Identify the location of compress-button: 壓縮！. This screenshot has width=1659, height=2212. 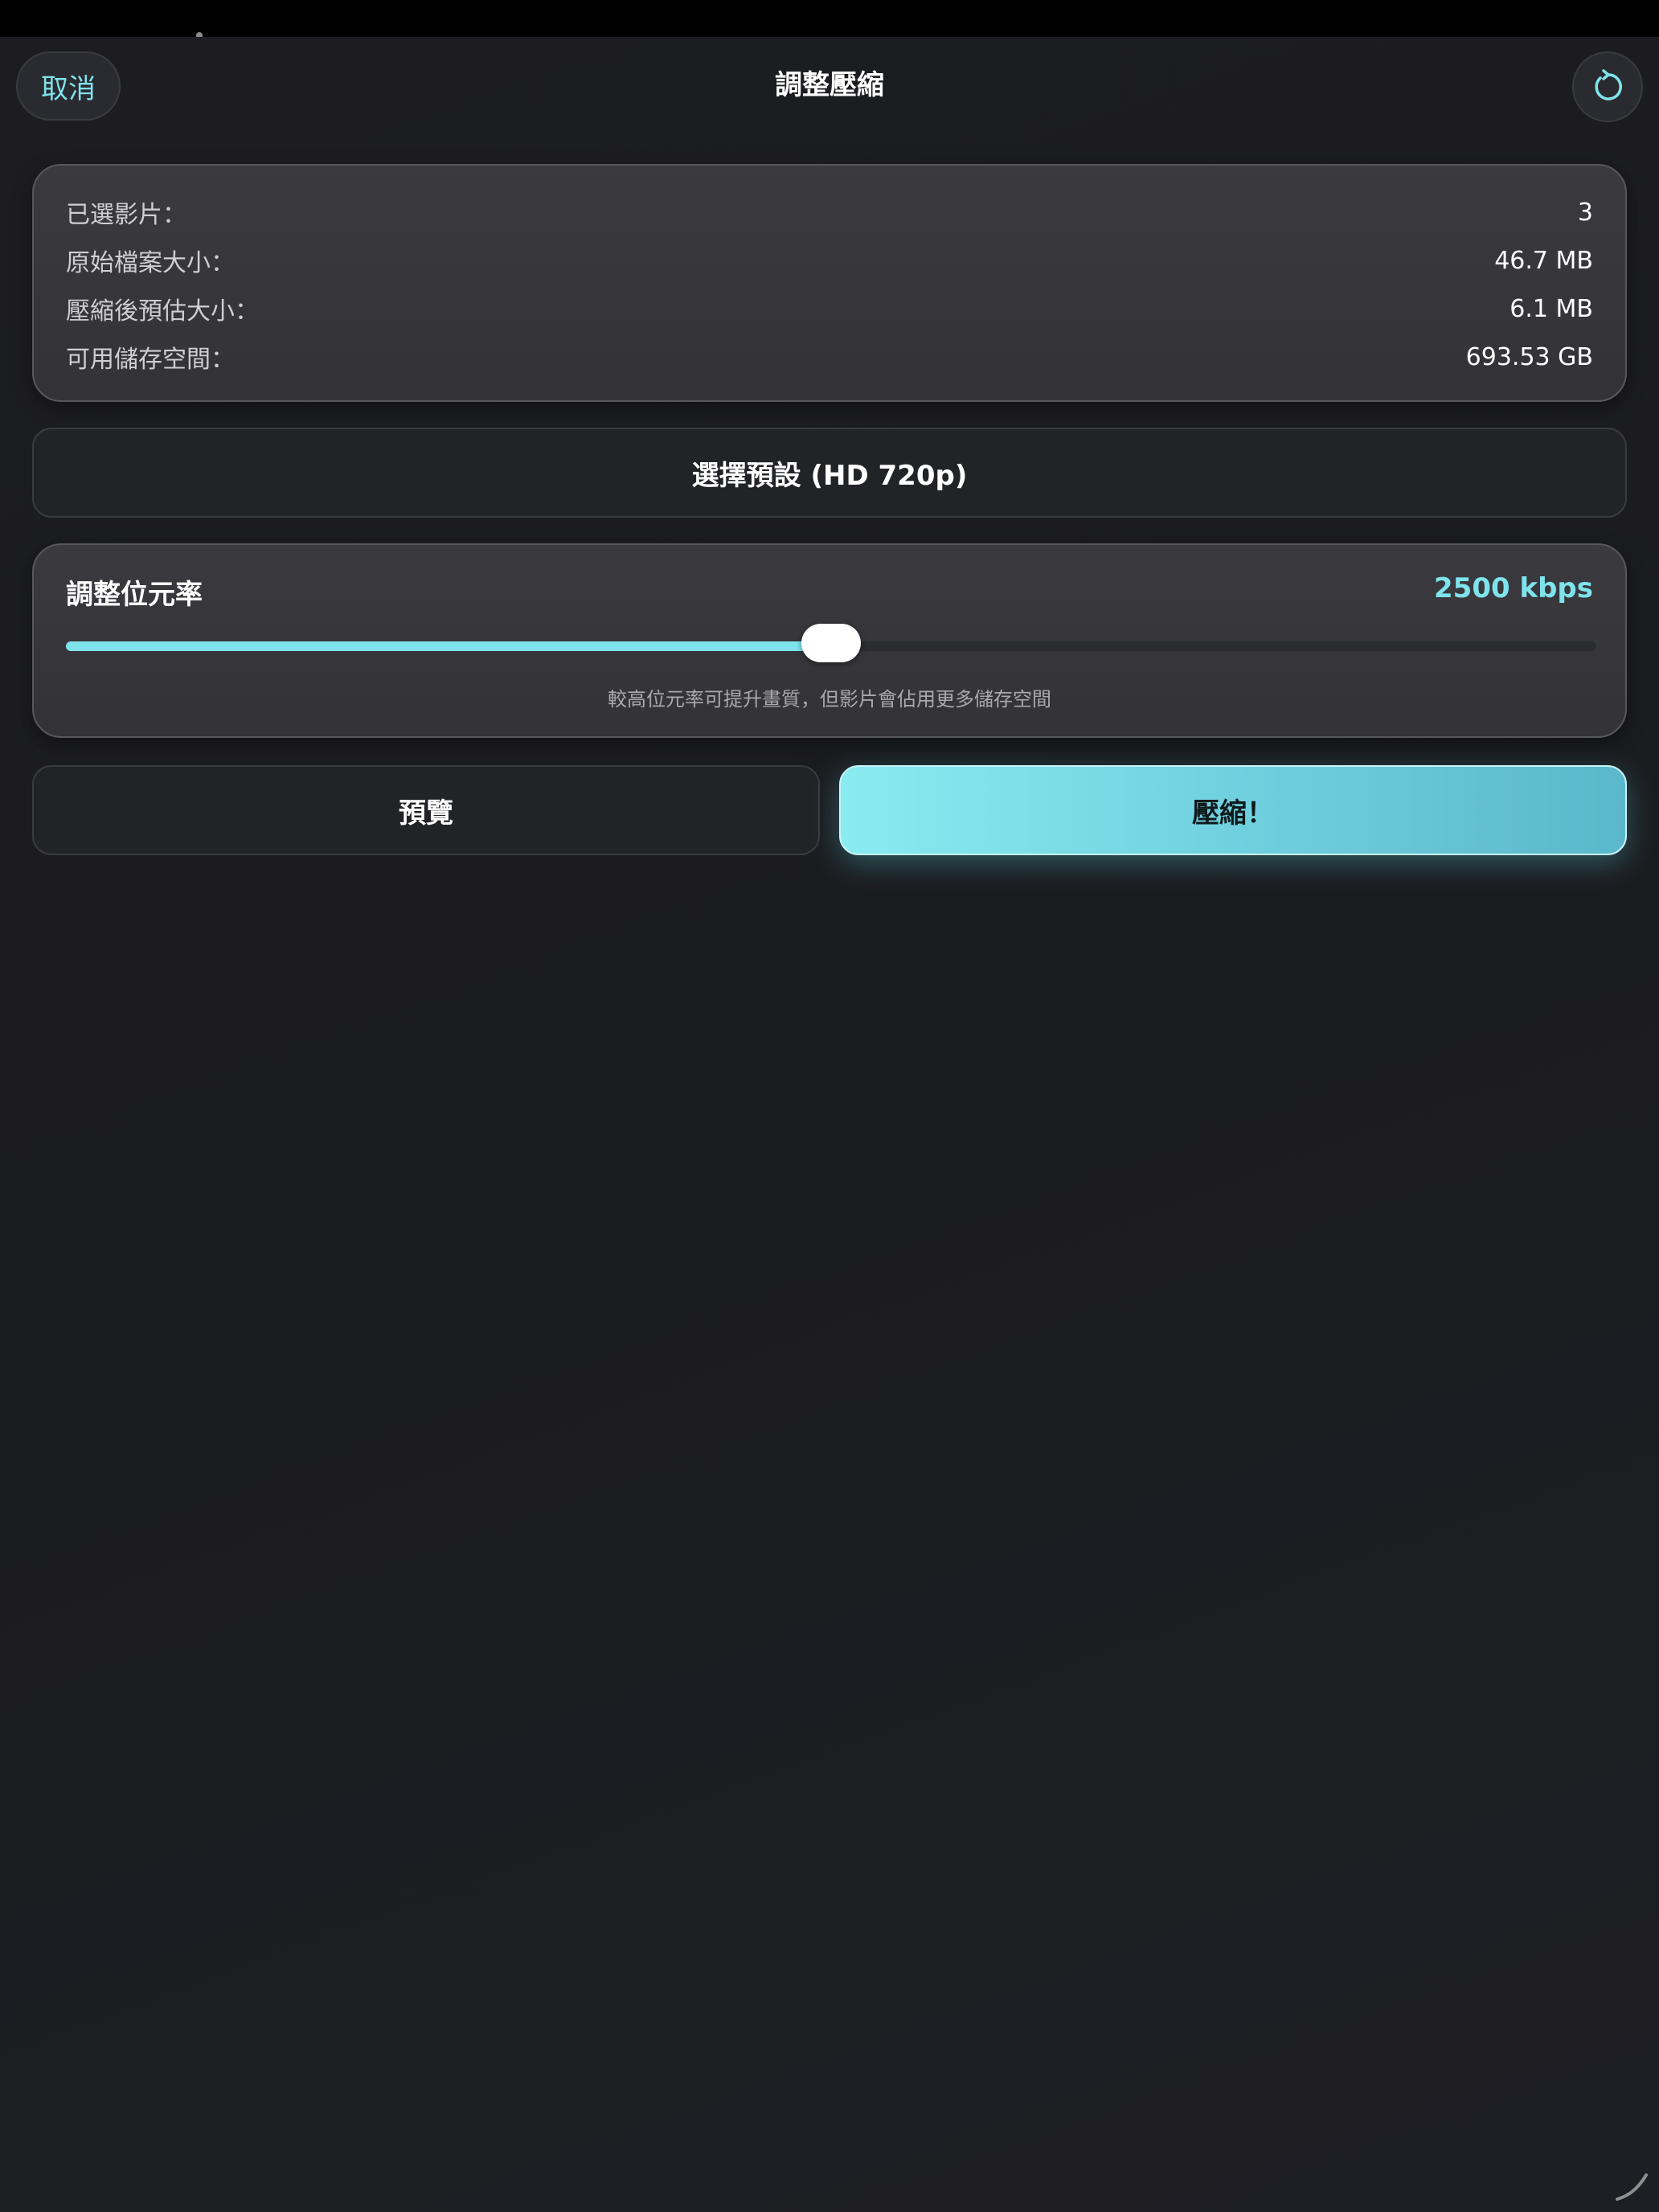
(1233, 810).